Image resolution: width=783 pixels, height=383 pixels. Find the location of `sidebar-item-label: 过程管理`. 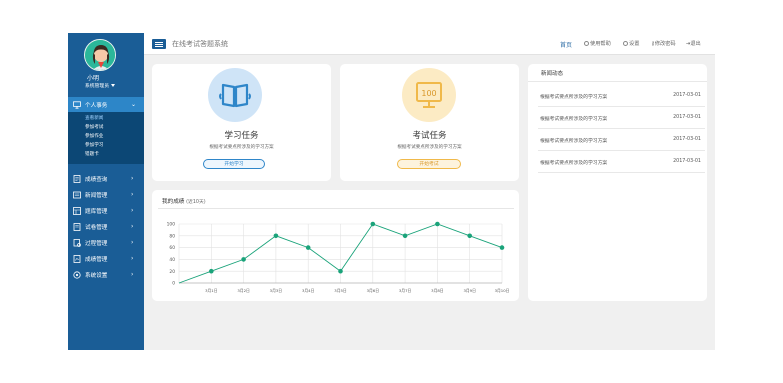

sidebar-item-label: 过程管理 is located at coordinates (96, 243).